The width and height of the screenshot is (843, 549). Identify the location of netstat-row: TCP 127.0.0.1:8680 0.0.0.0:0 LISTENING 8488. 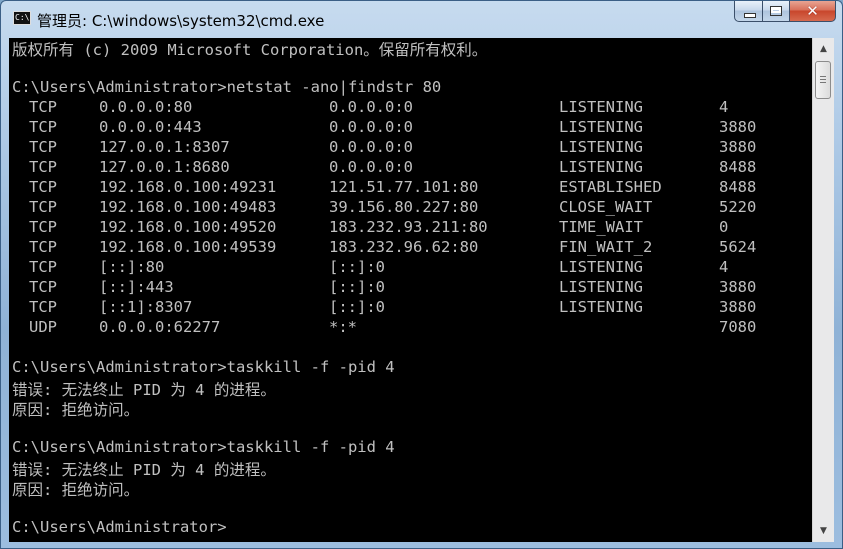
(384, 168).